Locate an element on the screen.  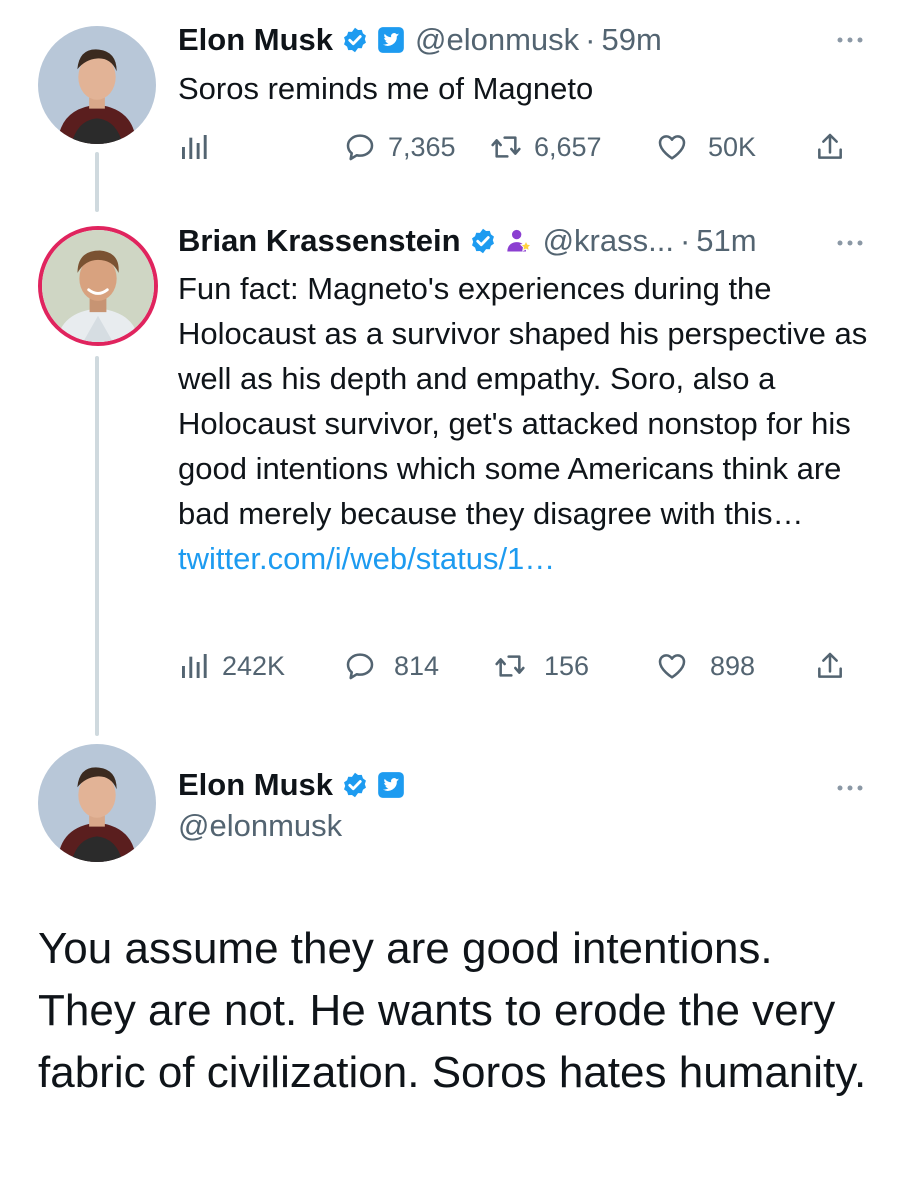
tweet-header: Elon Musk @elonmusk · 59m is located at coordinates (420, 40).